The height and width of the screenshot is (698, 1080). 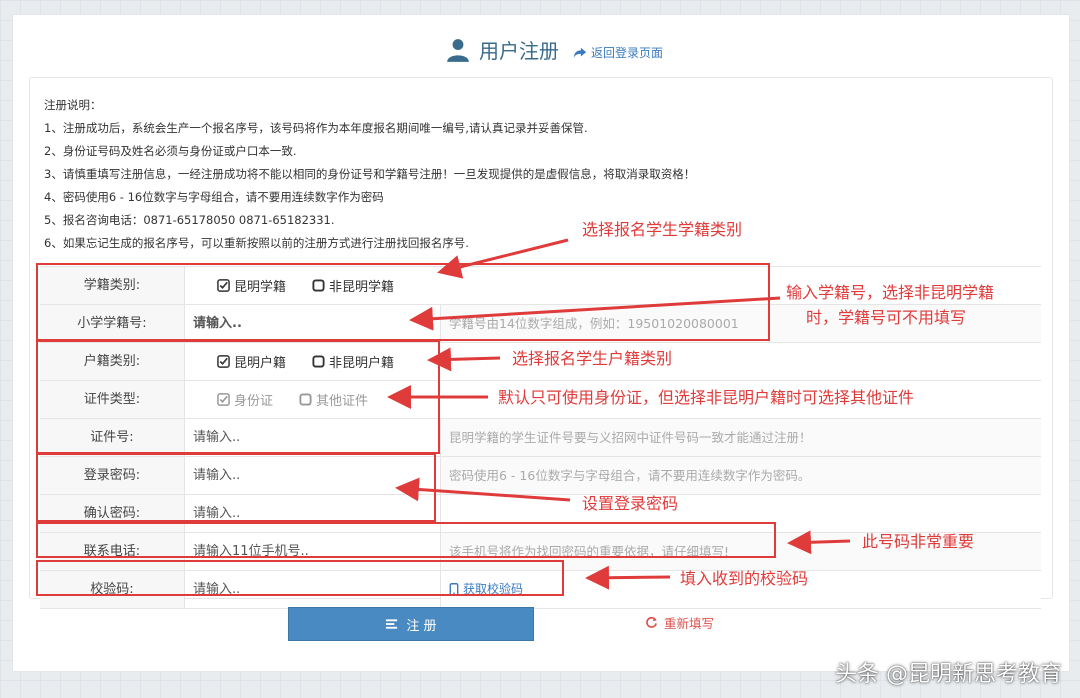 I want to click on option-label: 非昆明学籍, so click(x=362, y=287).